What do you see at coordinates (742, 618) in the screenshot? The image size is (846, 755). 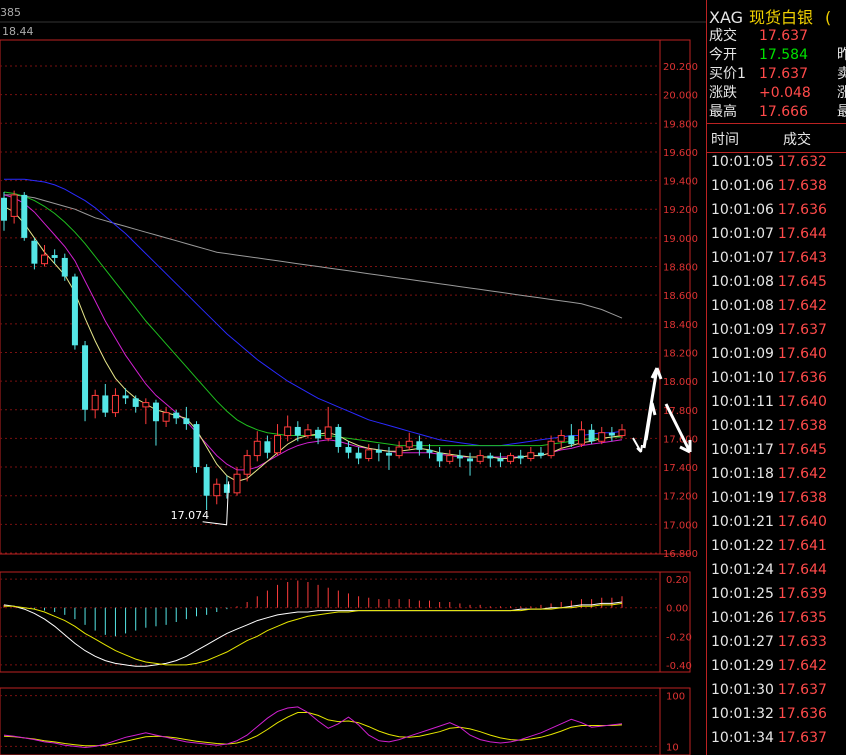 I see `tick-time: 10:01:26` at bounding box center [742, 618].